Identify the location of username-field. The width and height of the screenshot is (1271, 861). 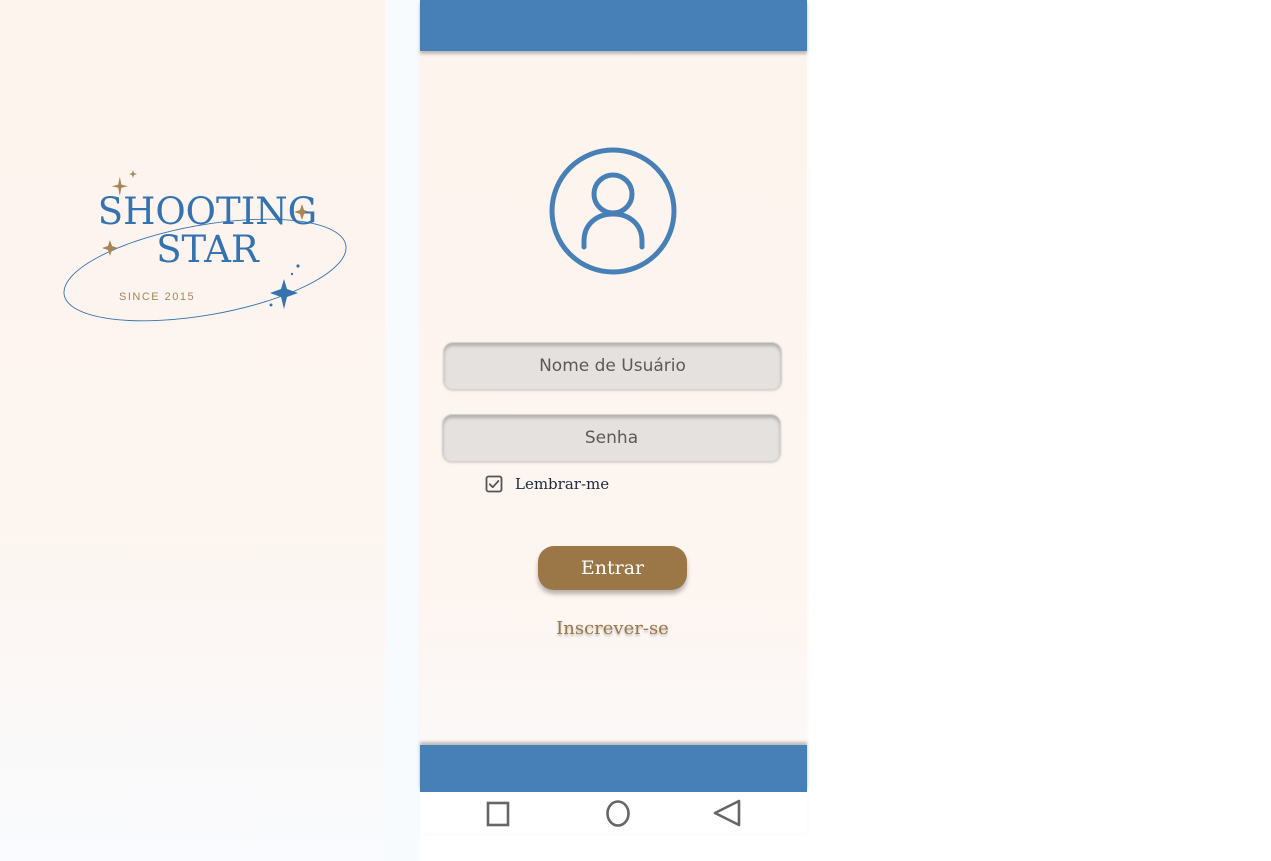
(612, 366).